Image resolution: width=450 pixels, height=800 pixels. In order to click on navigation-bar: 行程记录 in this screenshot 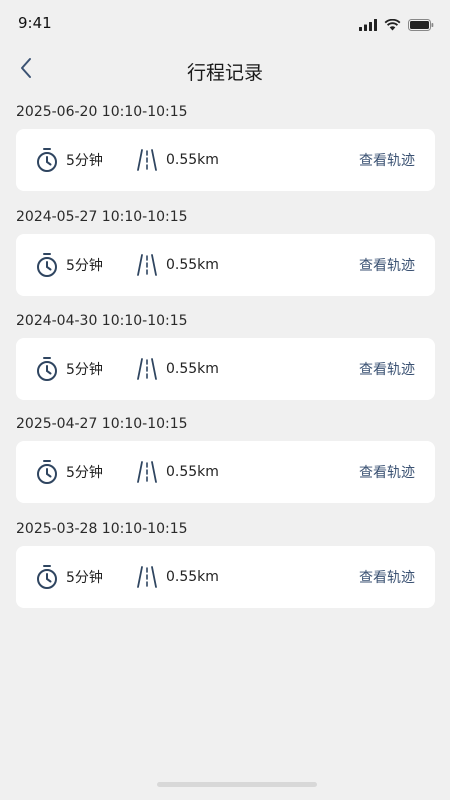, I will do `click(225, 70)`.